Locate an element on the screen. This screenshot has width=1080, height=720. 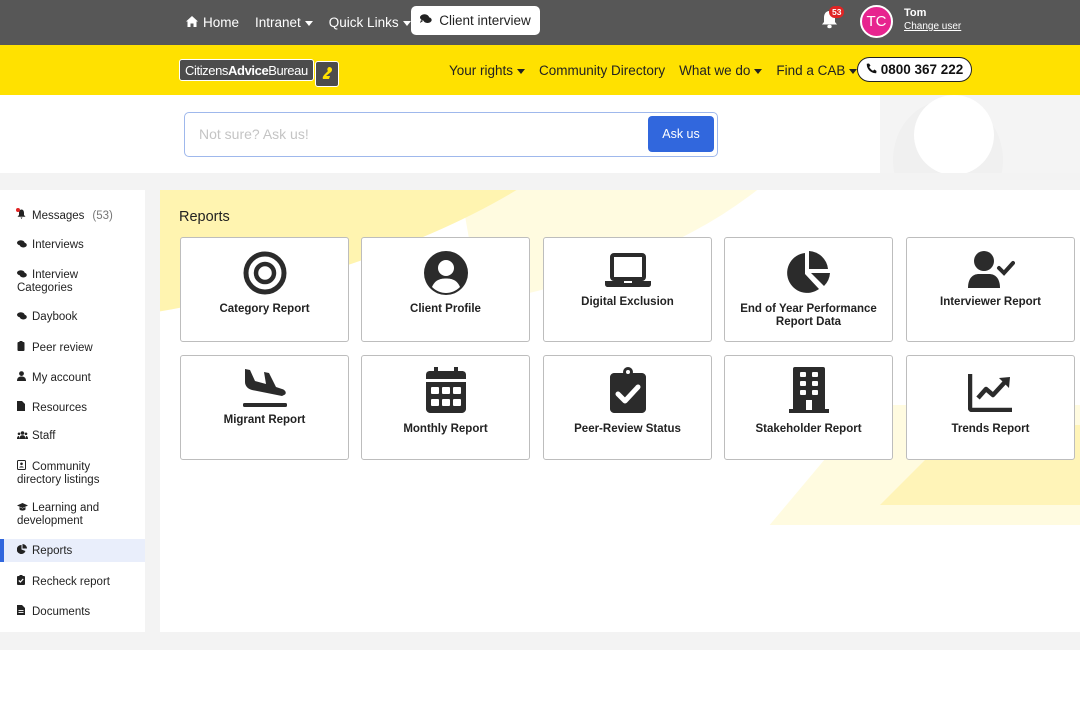
sidebar-item-reports: Reports is located at coordinates (72, 550).